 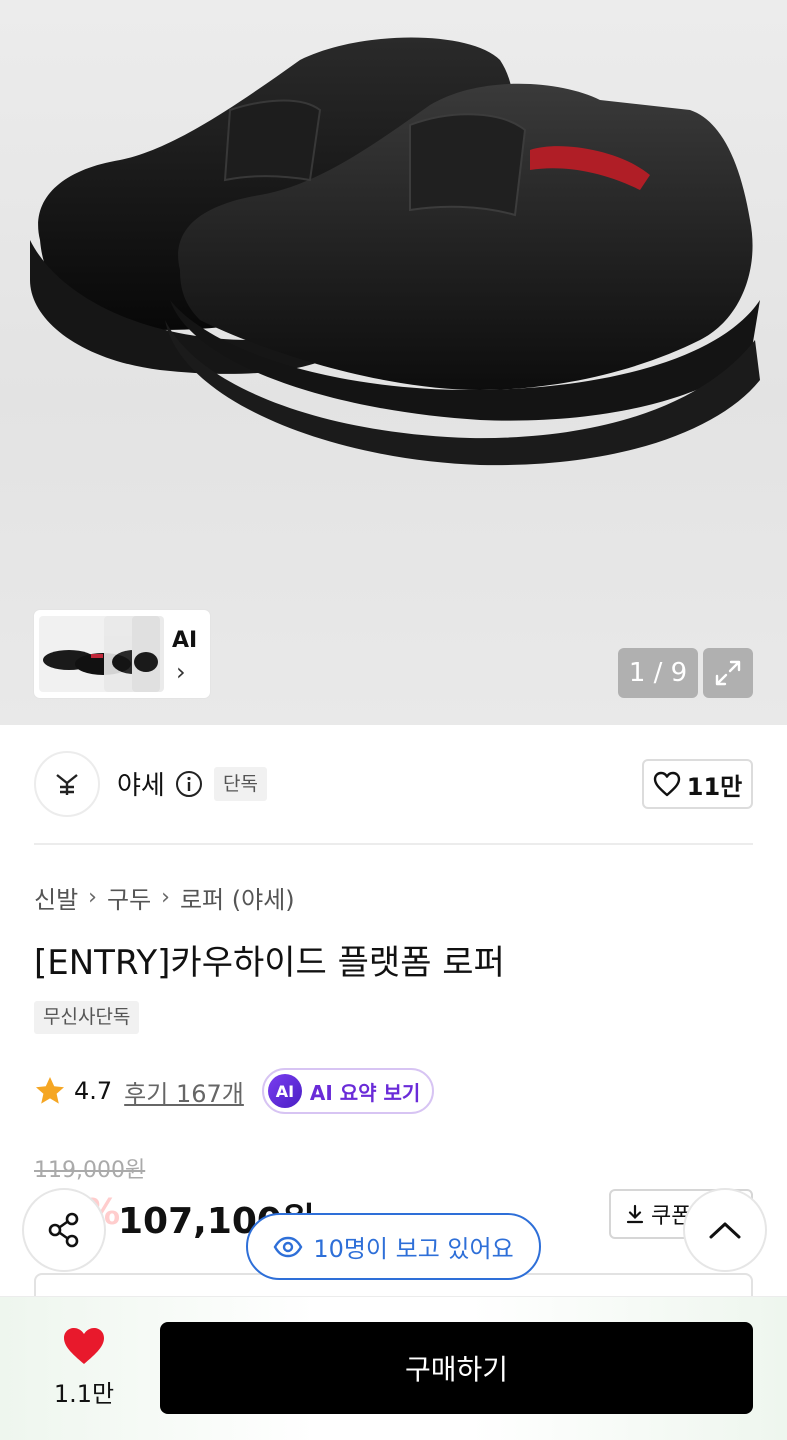 I want to click on buy-button: 구매하기, so click(x=456, y=1368).